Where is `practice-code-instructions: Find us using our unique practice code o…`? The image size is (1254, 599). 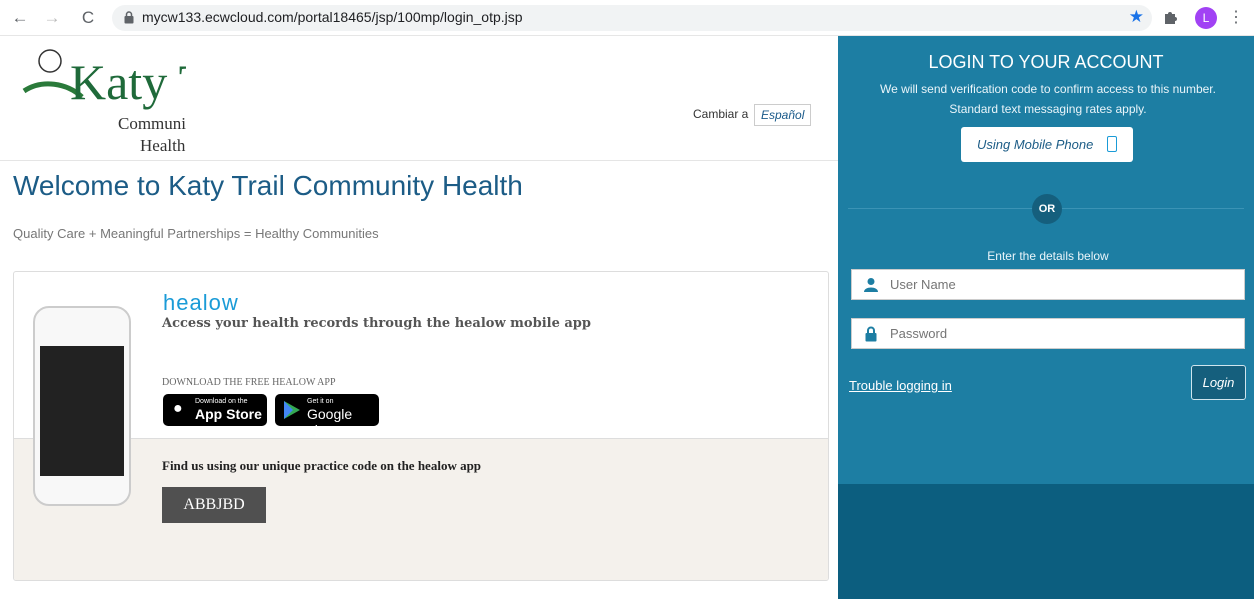
practice-code-instructions: Find us using our unique practice code o… is located at coordinates (322, 465).